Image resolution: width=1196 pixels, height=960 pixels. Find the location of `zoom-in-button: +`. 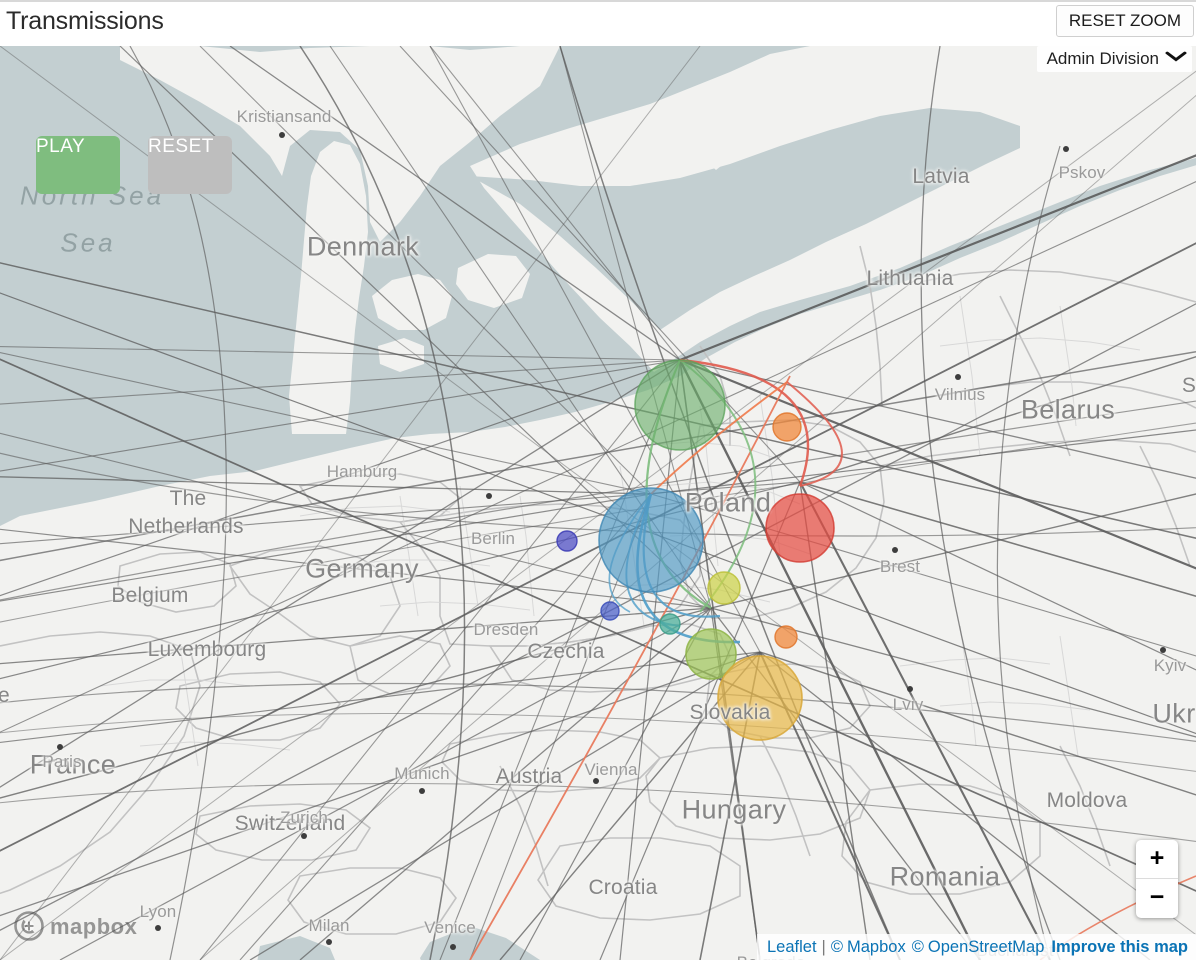

zoom-in-button: + is located at coordinates (1157, 859).